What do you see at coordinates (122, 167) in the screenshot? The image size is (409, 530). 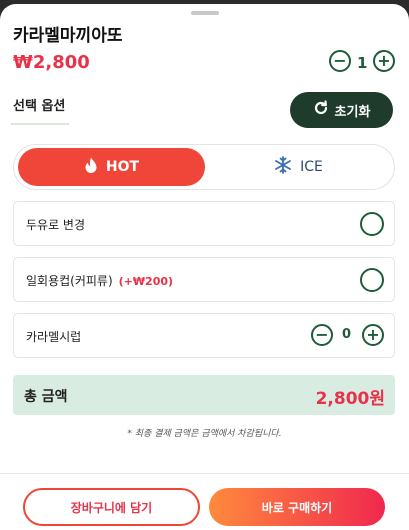 I see `hot-label: HOT` at bounding box center [122, 167].